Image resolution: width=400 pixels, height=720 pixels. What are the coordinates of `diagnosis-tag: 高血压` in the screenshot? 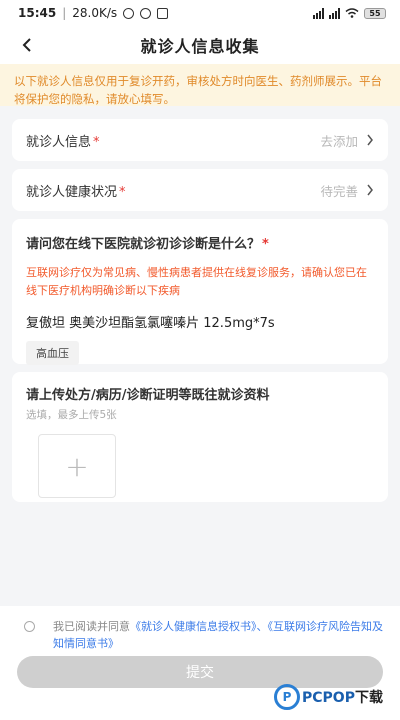 It's located at (52, 353).